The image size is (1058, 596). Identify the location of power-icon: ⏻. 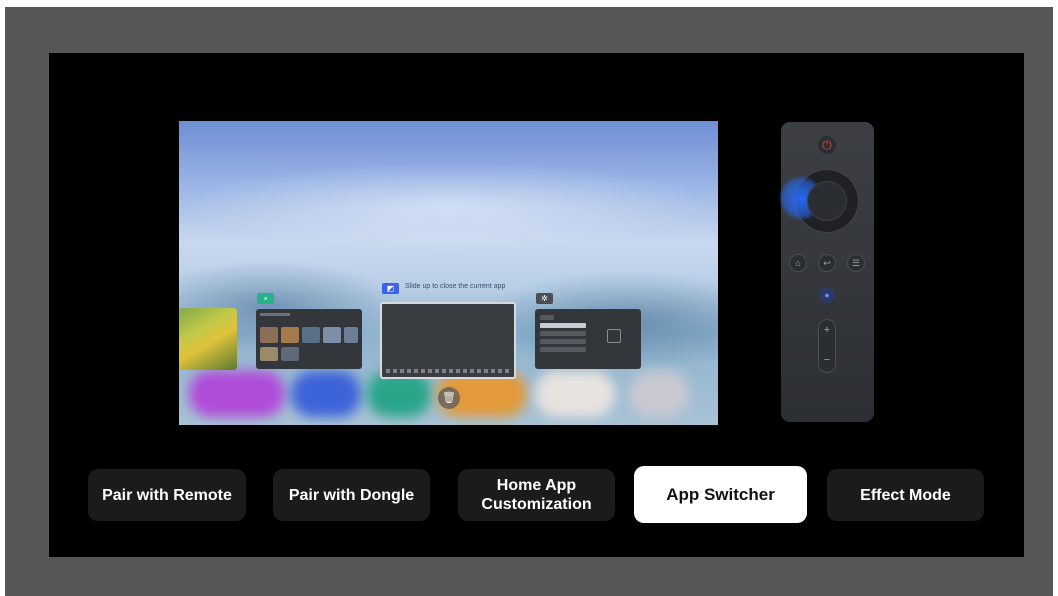
(827, 145).